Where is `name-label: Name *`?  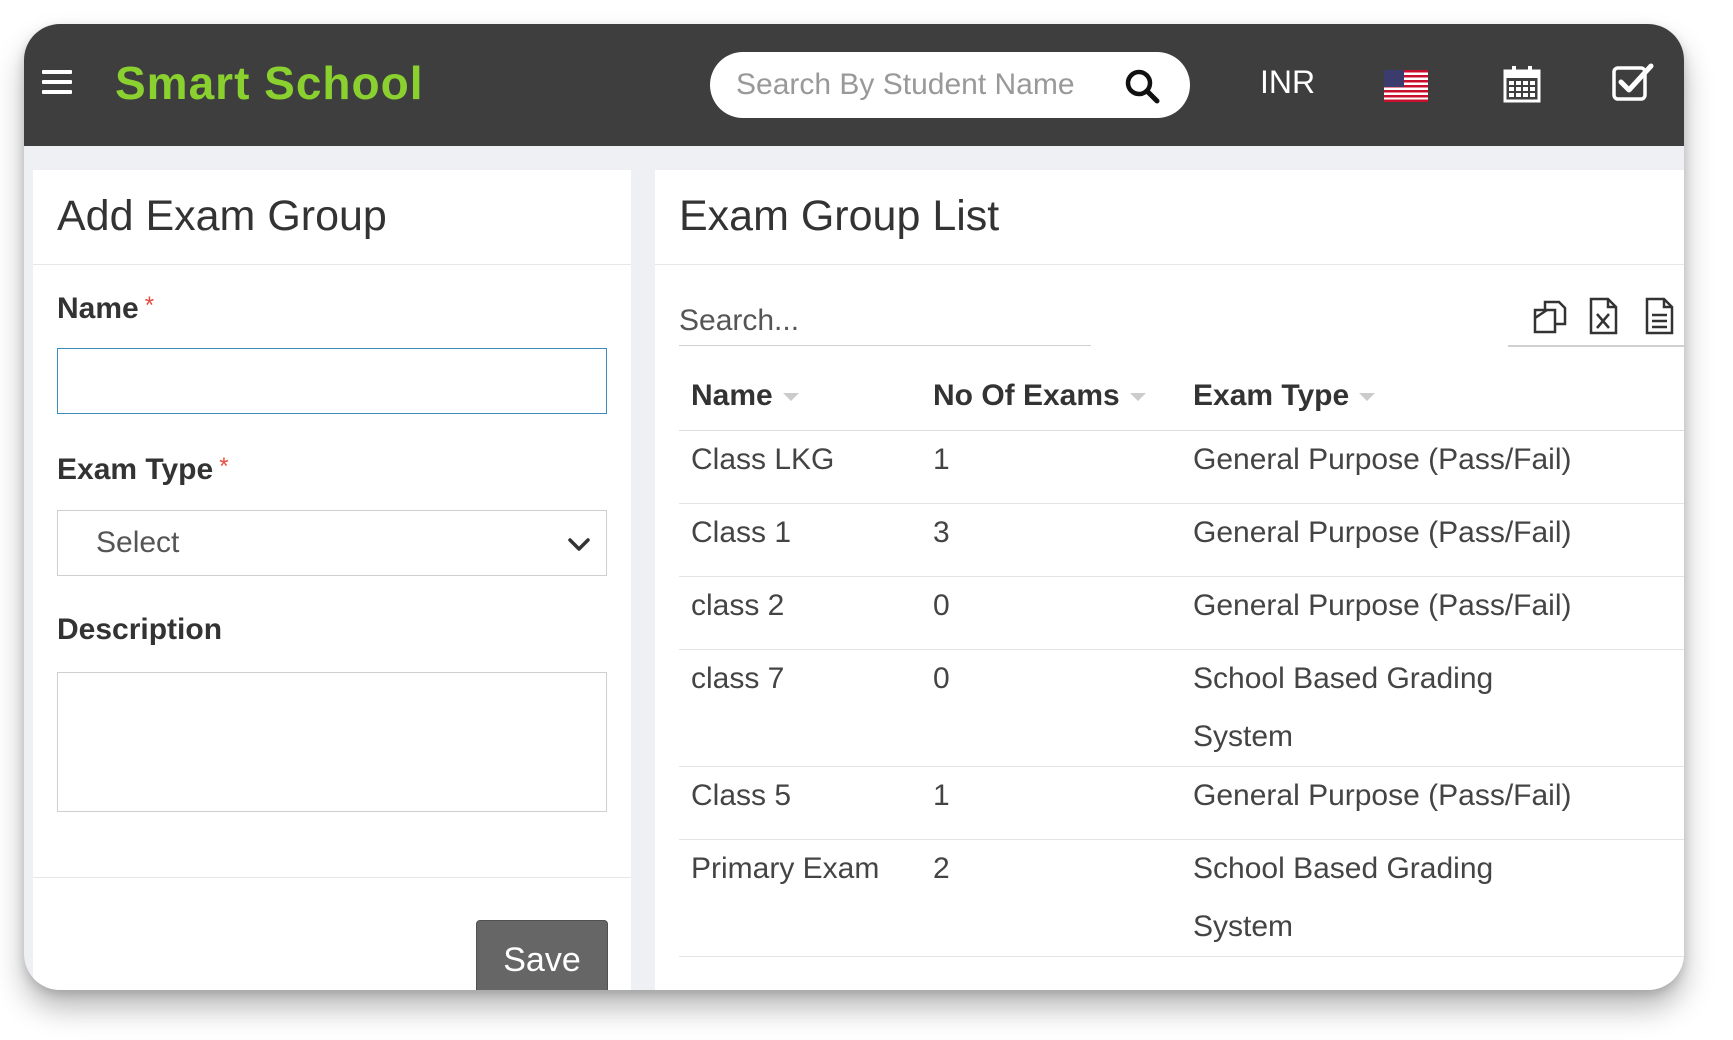 name-label: Name * is located at coordinates (106, 308).